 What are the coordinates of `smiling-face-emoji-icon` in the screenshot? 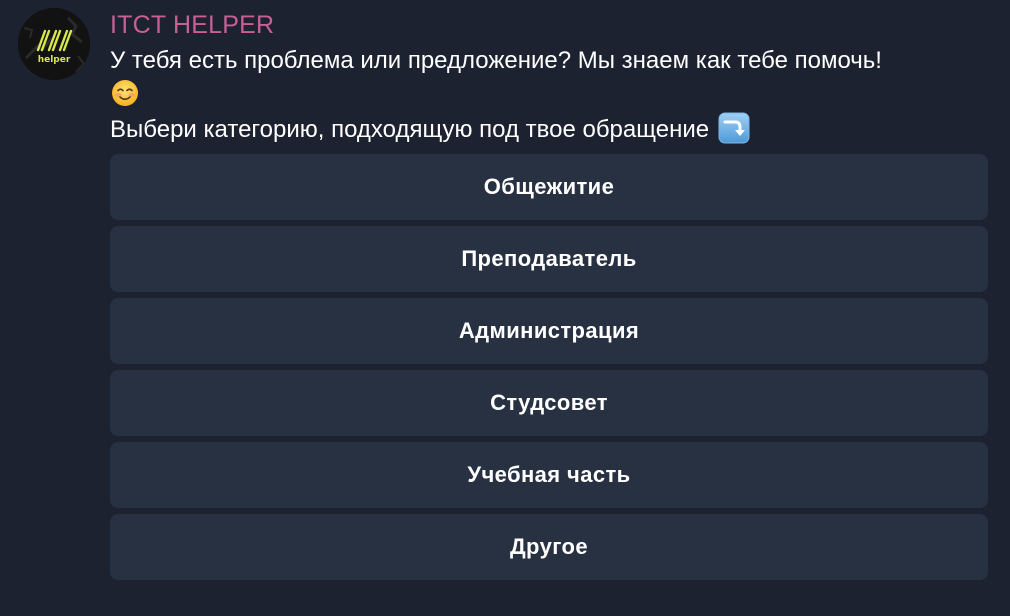 It's located at (125, 93).